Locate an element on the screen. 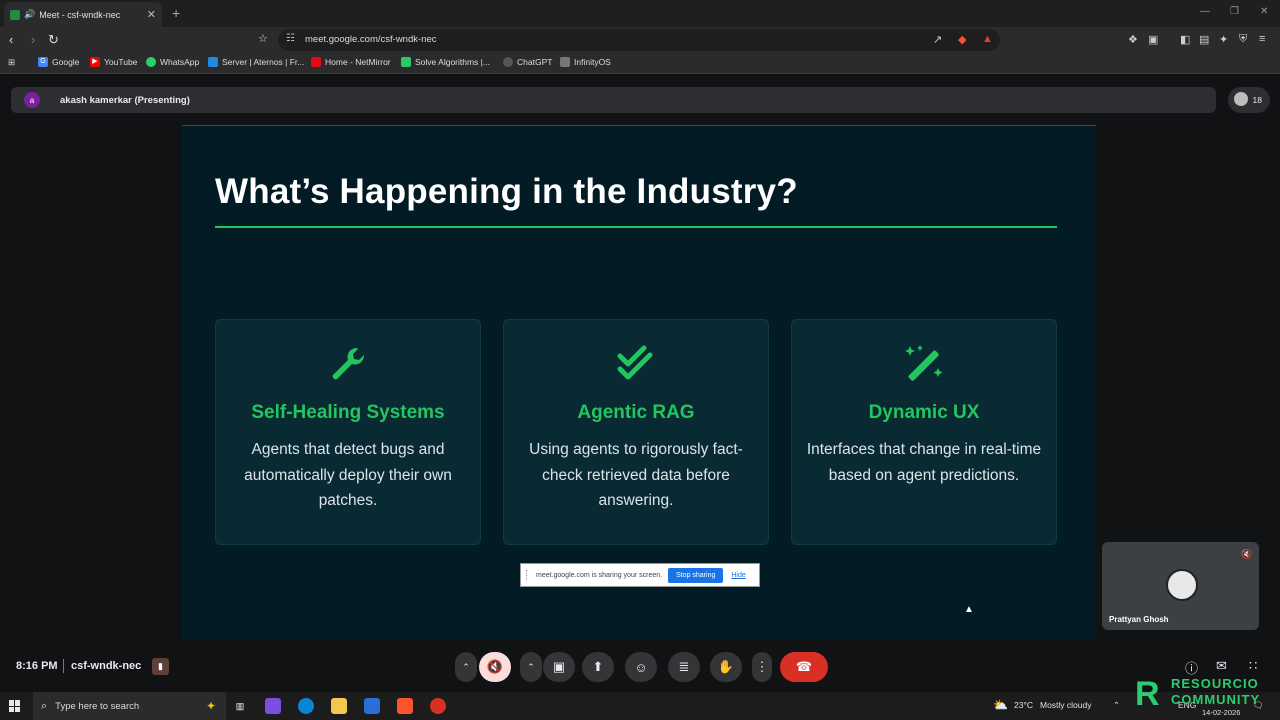  video-options-chevron-icon: ⌃ is located at coordinates (531, 667).